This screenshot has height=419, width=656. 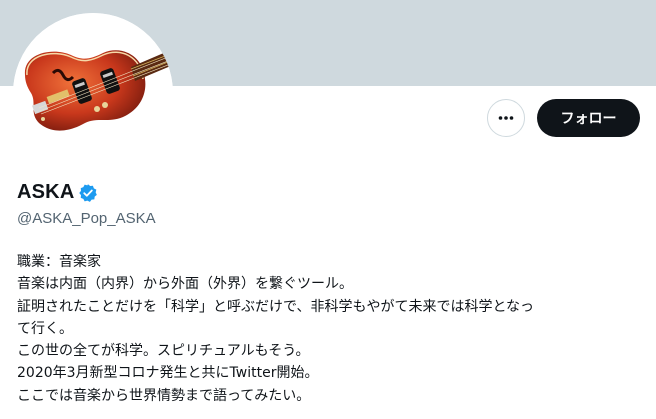 I want to click on bio-line: ここでは音楽から世界情勢まで語ってみたい。, so click(x=164, y=395).